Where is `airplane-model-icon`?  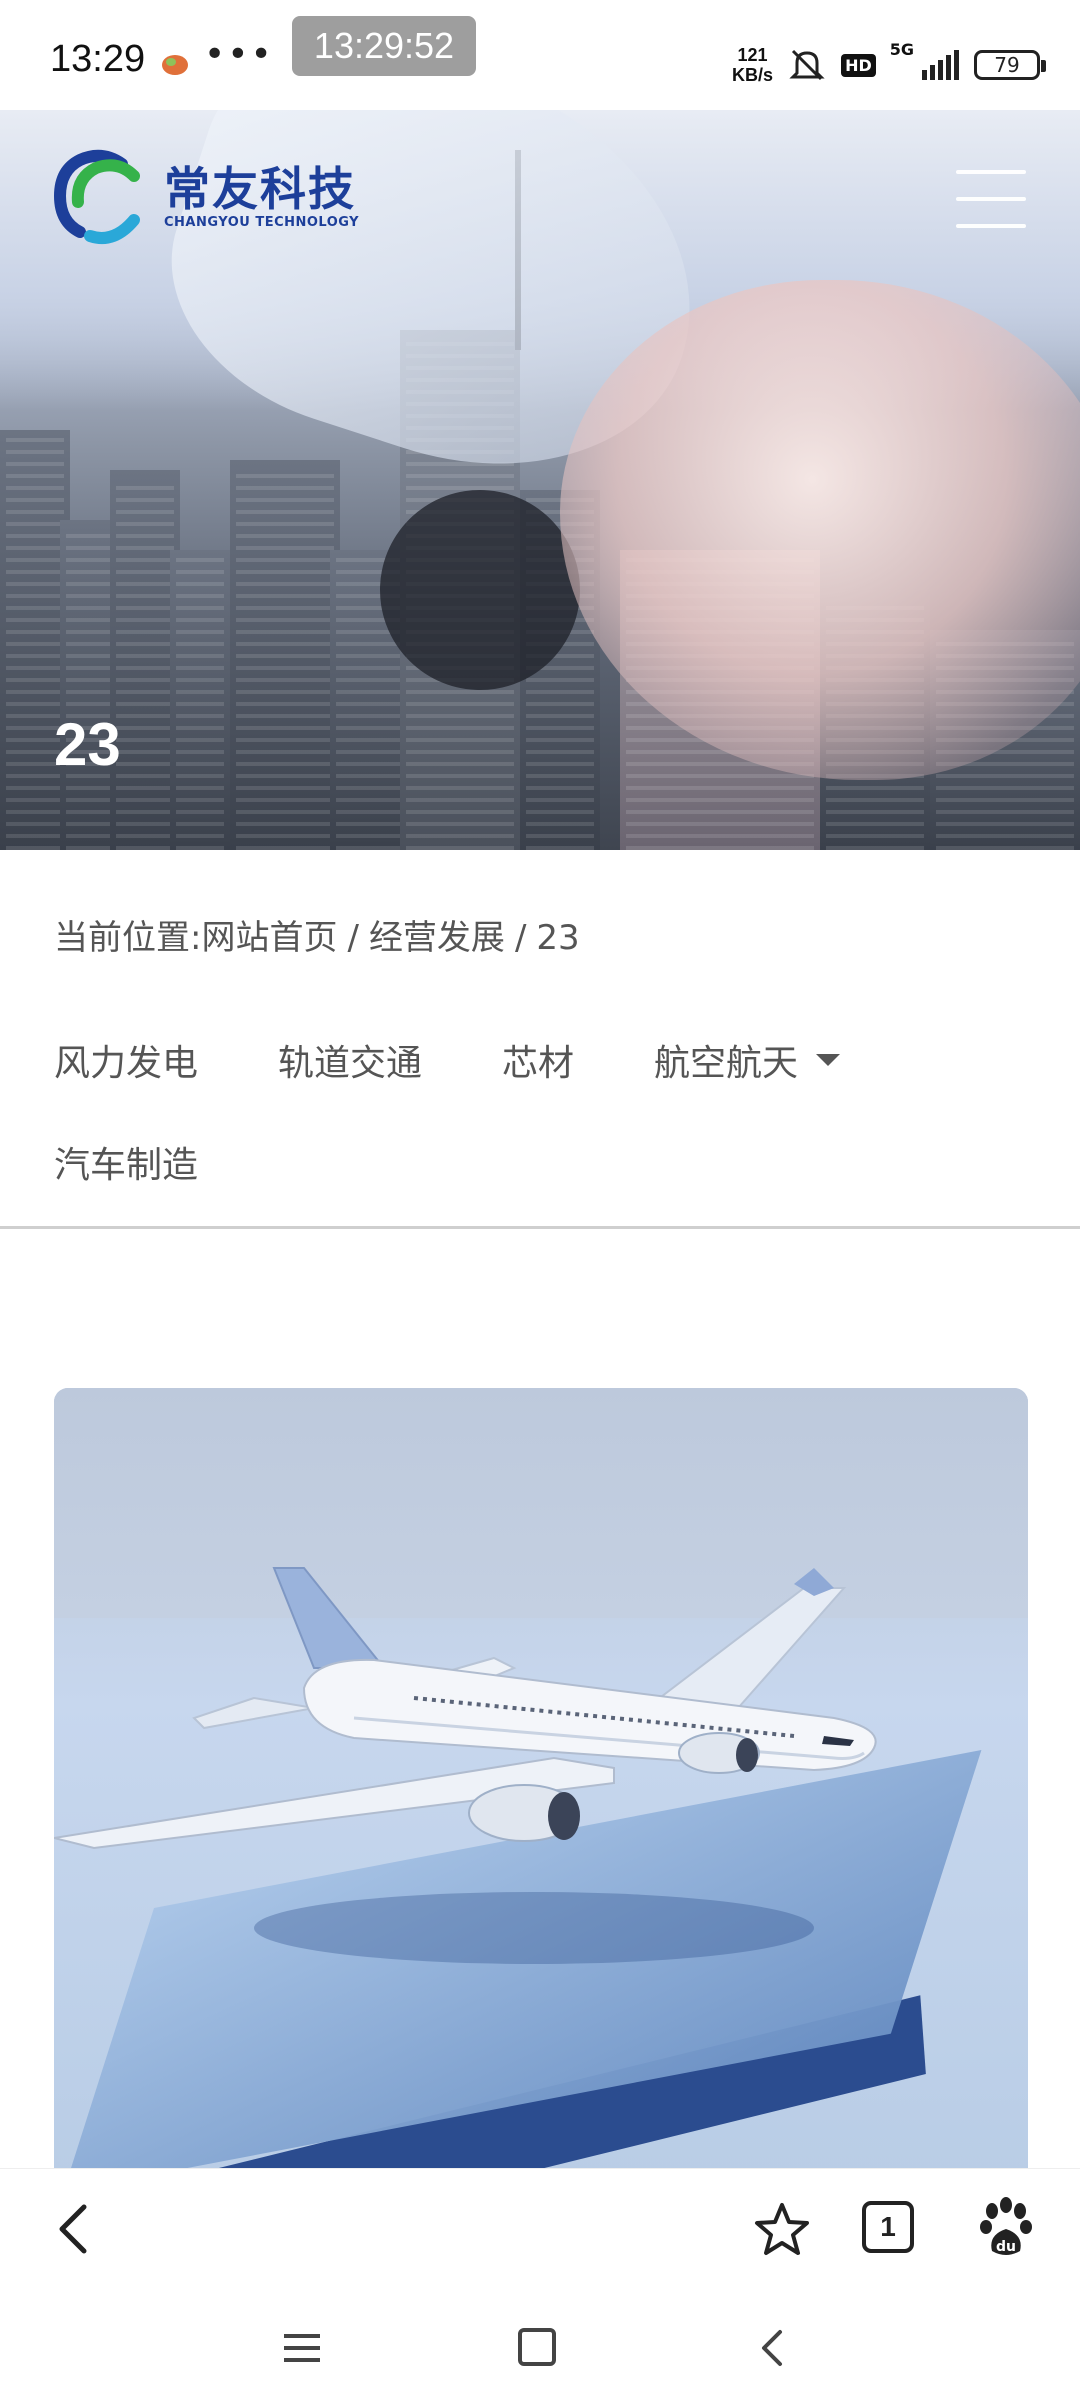
airplane-model-icon is located at coordinates (465, 1765).